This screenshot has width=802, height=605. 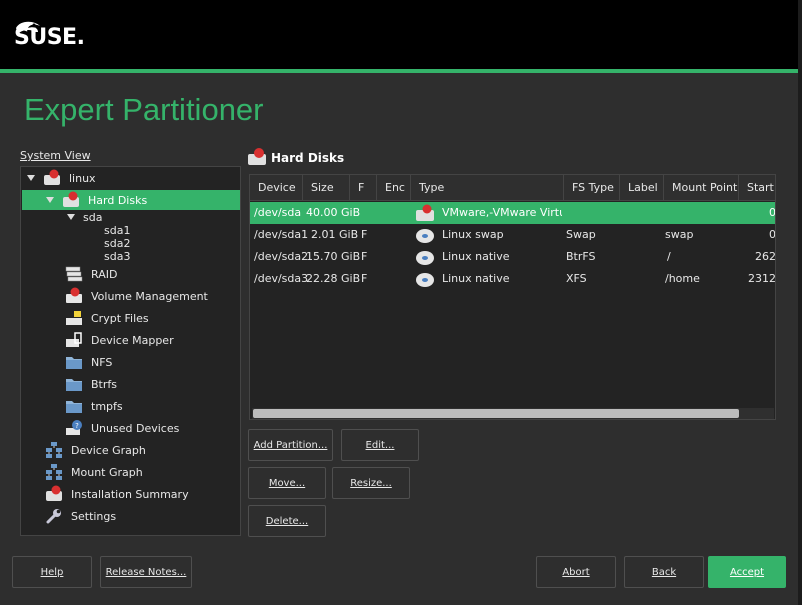 What do you see at coordinates (107, 318) in the screenshot?
I see `tree-item-crypt-files: Crypt Files` at bounding box center [107, 318].